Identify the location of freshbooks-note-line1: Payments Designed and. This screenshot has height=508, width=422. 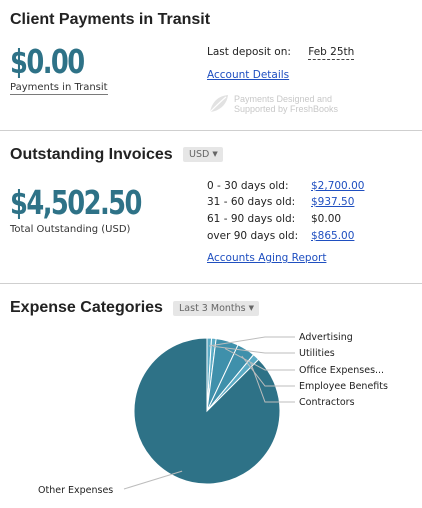
(283, 99).